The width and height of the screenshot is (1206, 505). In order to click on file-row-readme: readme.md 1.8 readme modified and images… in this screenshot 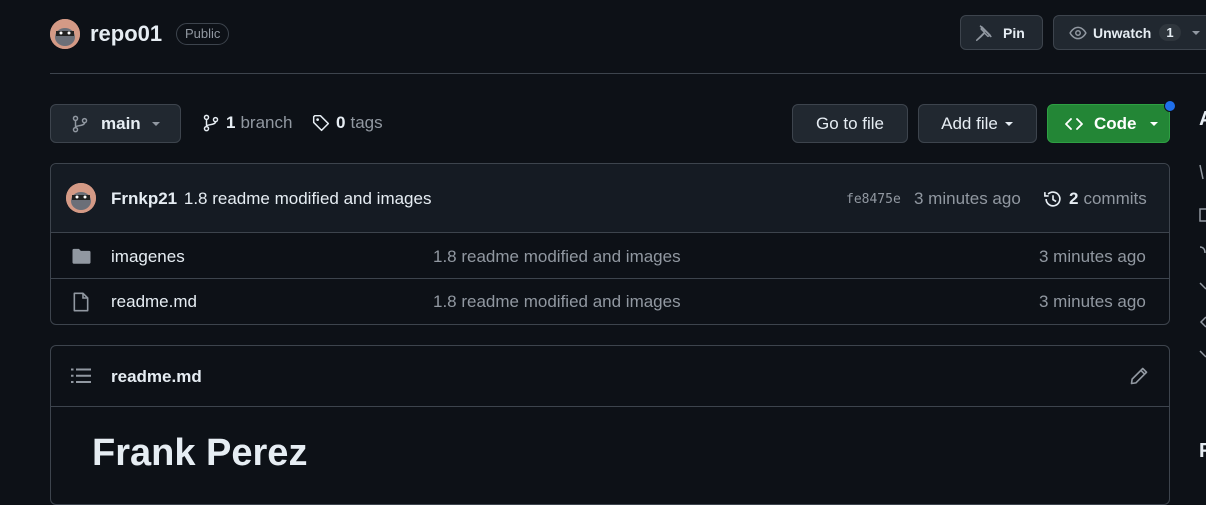, I will do `click(610, 301)`.